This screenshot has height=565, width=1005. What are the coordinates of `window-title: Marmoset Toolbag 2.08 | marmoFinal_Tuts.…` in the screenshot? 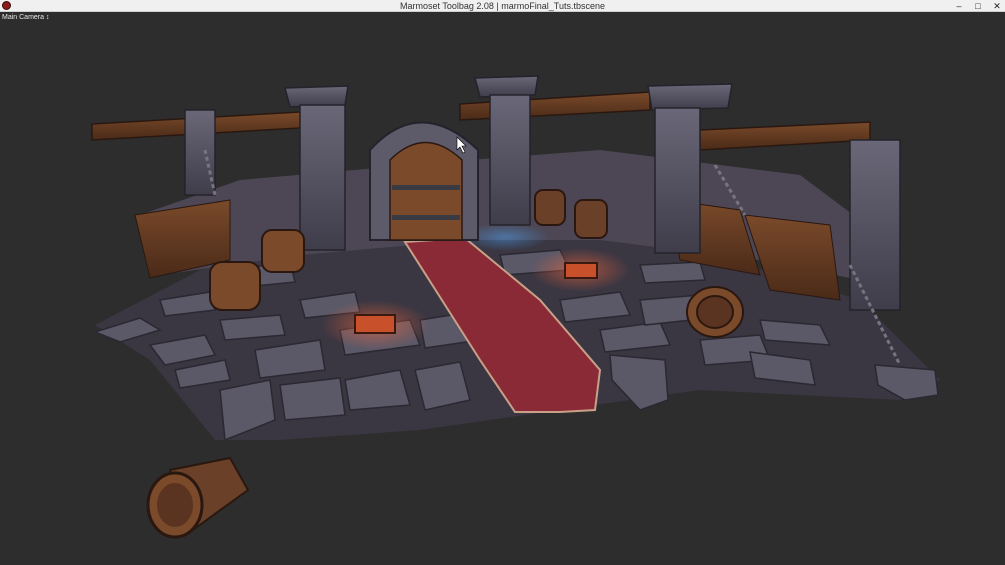 It's located at (502, 6).